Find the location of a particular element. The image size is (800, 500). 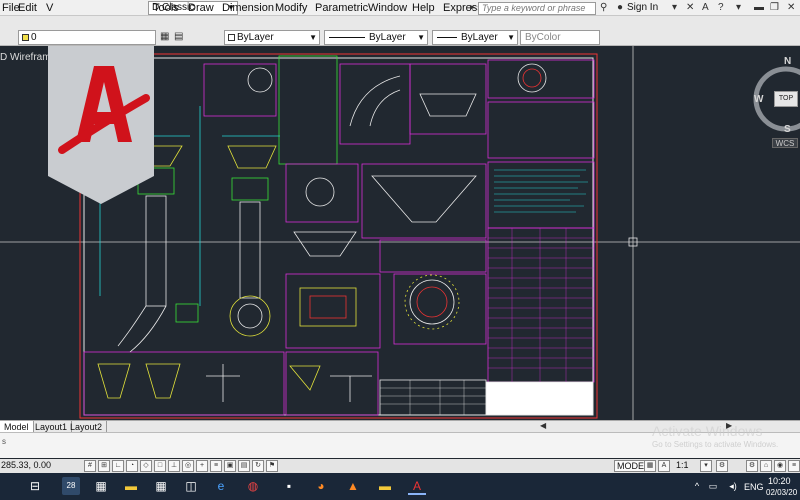

menu-parametric: Parametric is located at coordinates (341, 8).